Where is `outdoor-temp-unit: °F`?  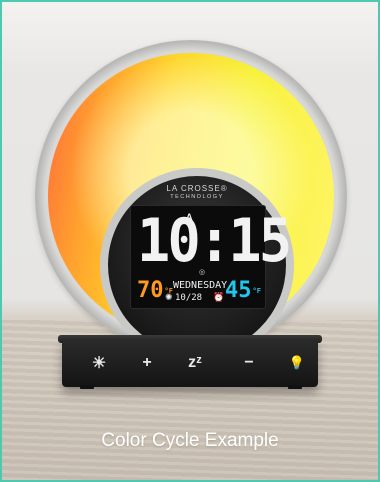 outdoor-temp-unit: °F is located at coordinates (256, 291).